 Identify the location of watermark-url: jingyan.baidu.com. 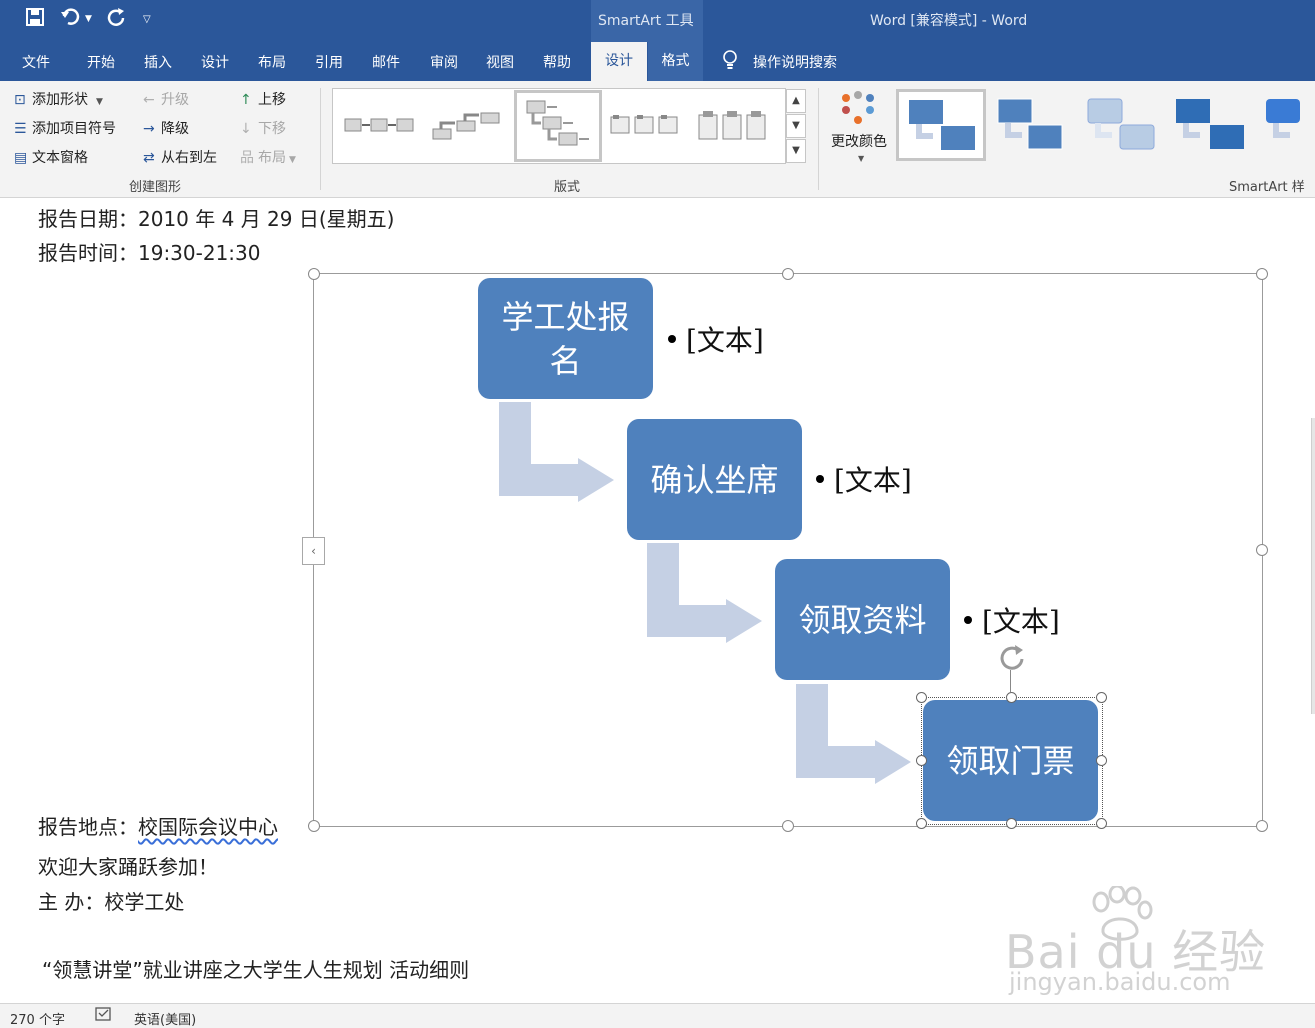
(1120, 982).